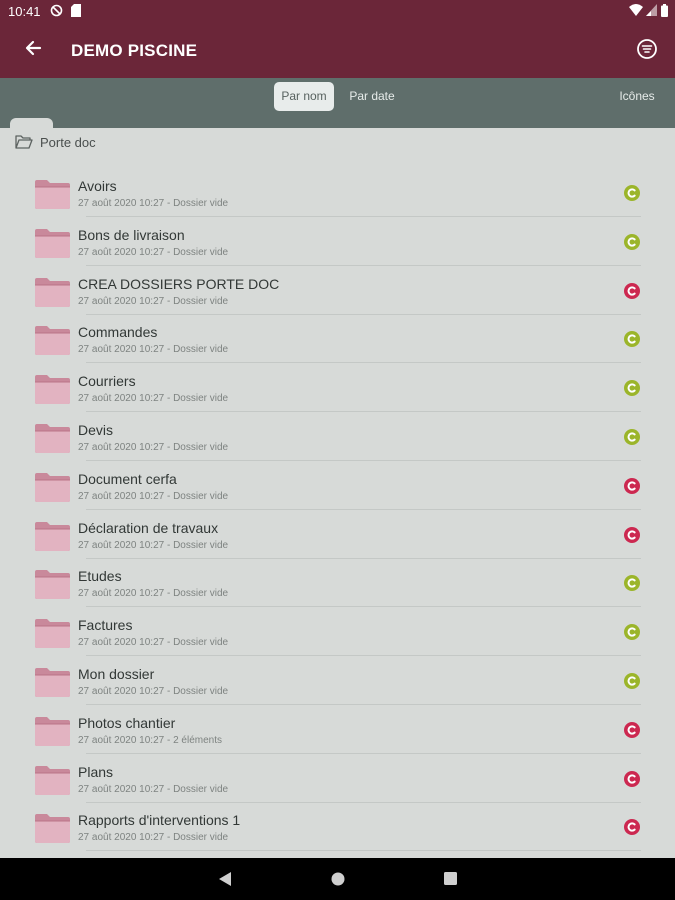  What do you see at coordinates (636, 11) in the screenshot?
I see `wifi-icon` at bounding box center [636, 11].